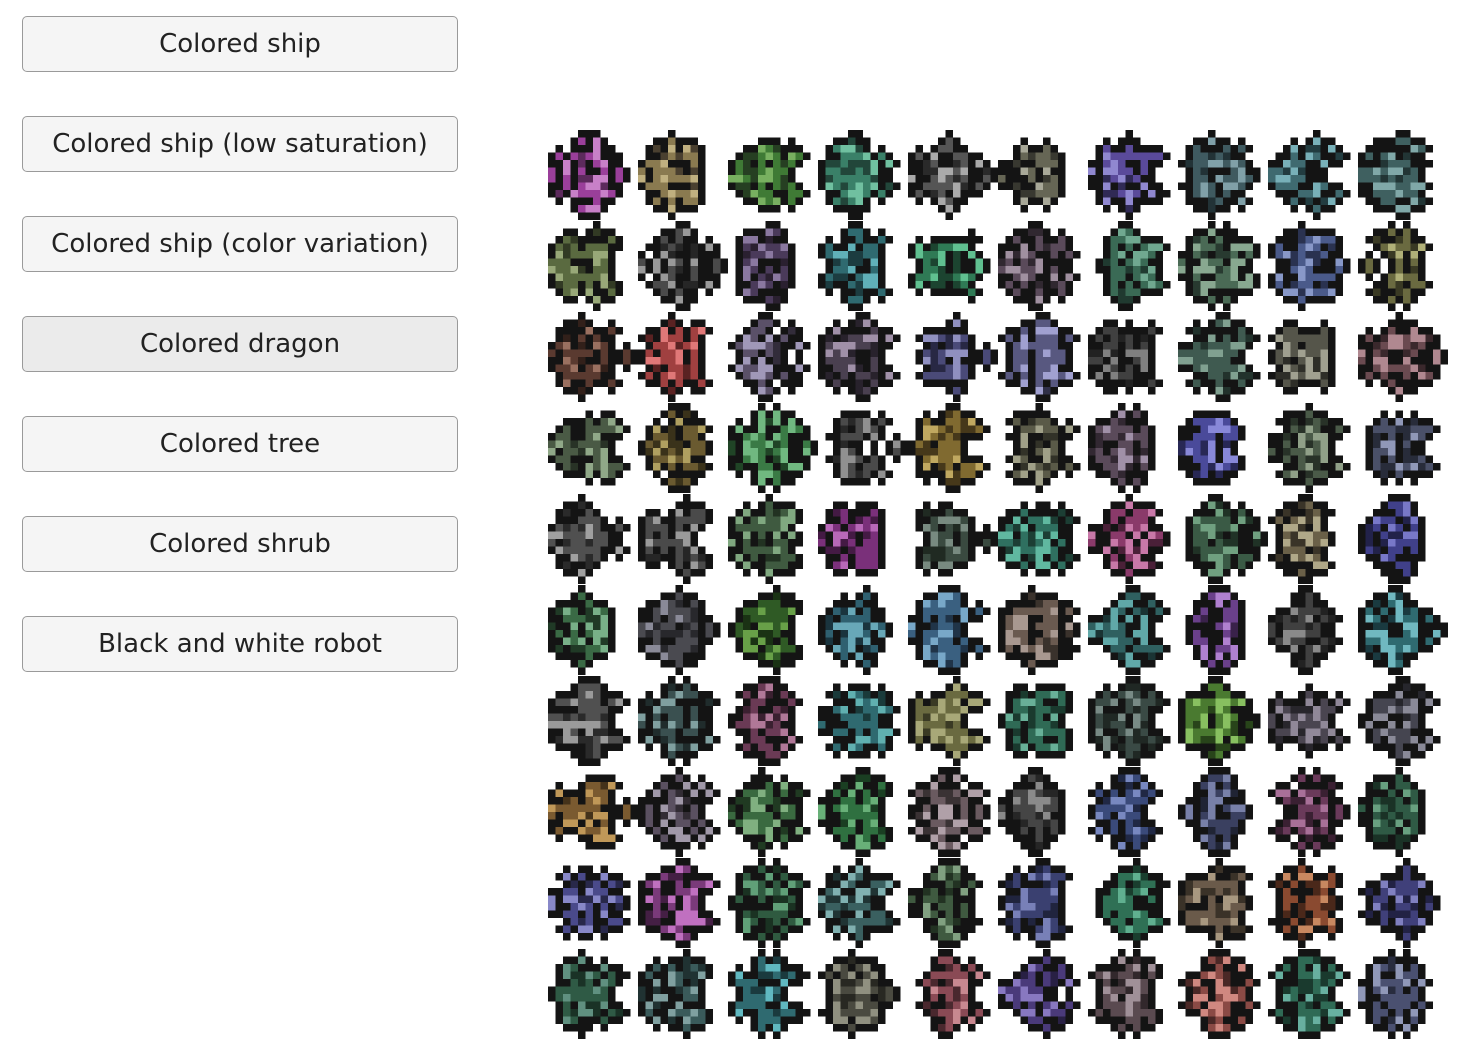 This screenshot has height=1064, width=1474. What do you see at coordinates (240, 44) in the screenshot?
I see `colored-ship-button: Colored ship` at bounding box center [240, 44].